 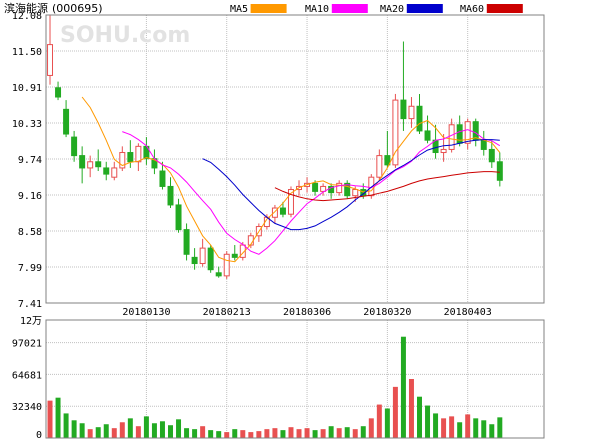 I want to click on legend: MA5 MA10 MA20 MA60, so click(x=376, y=9).